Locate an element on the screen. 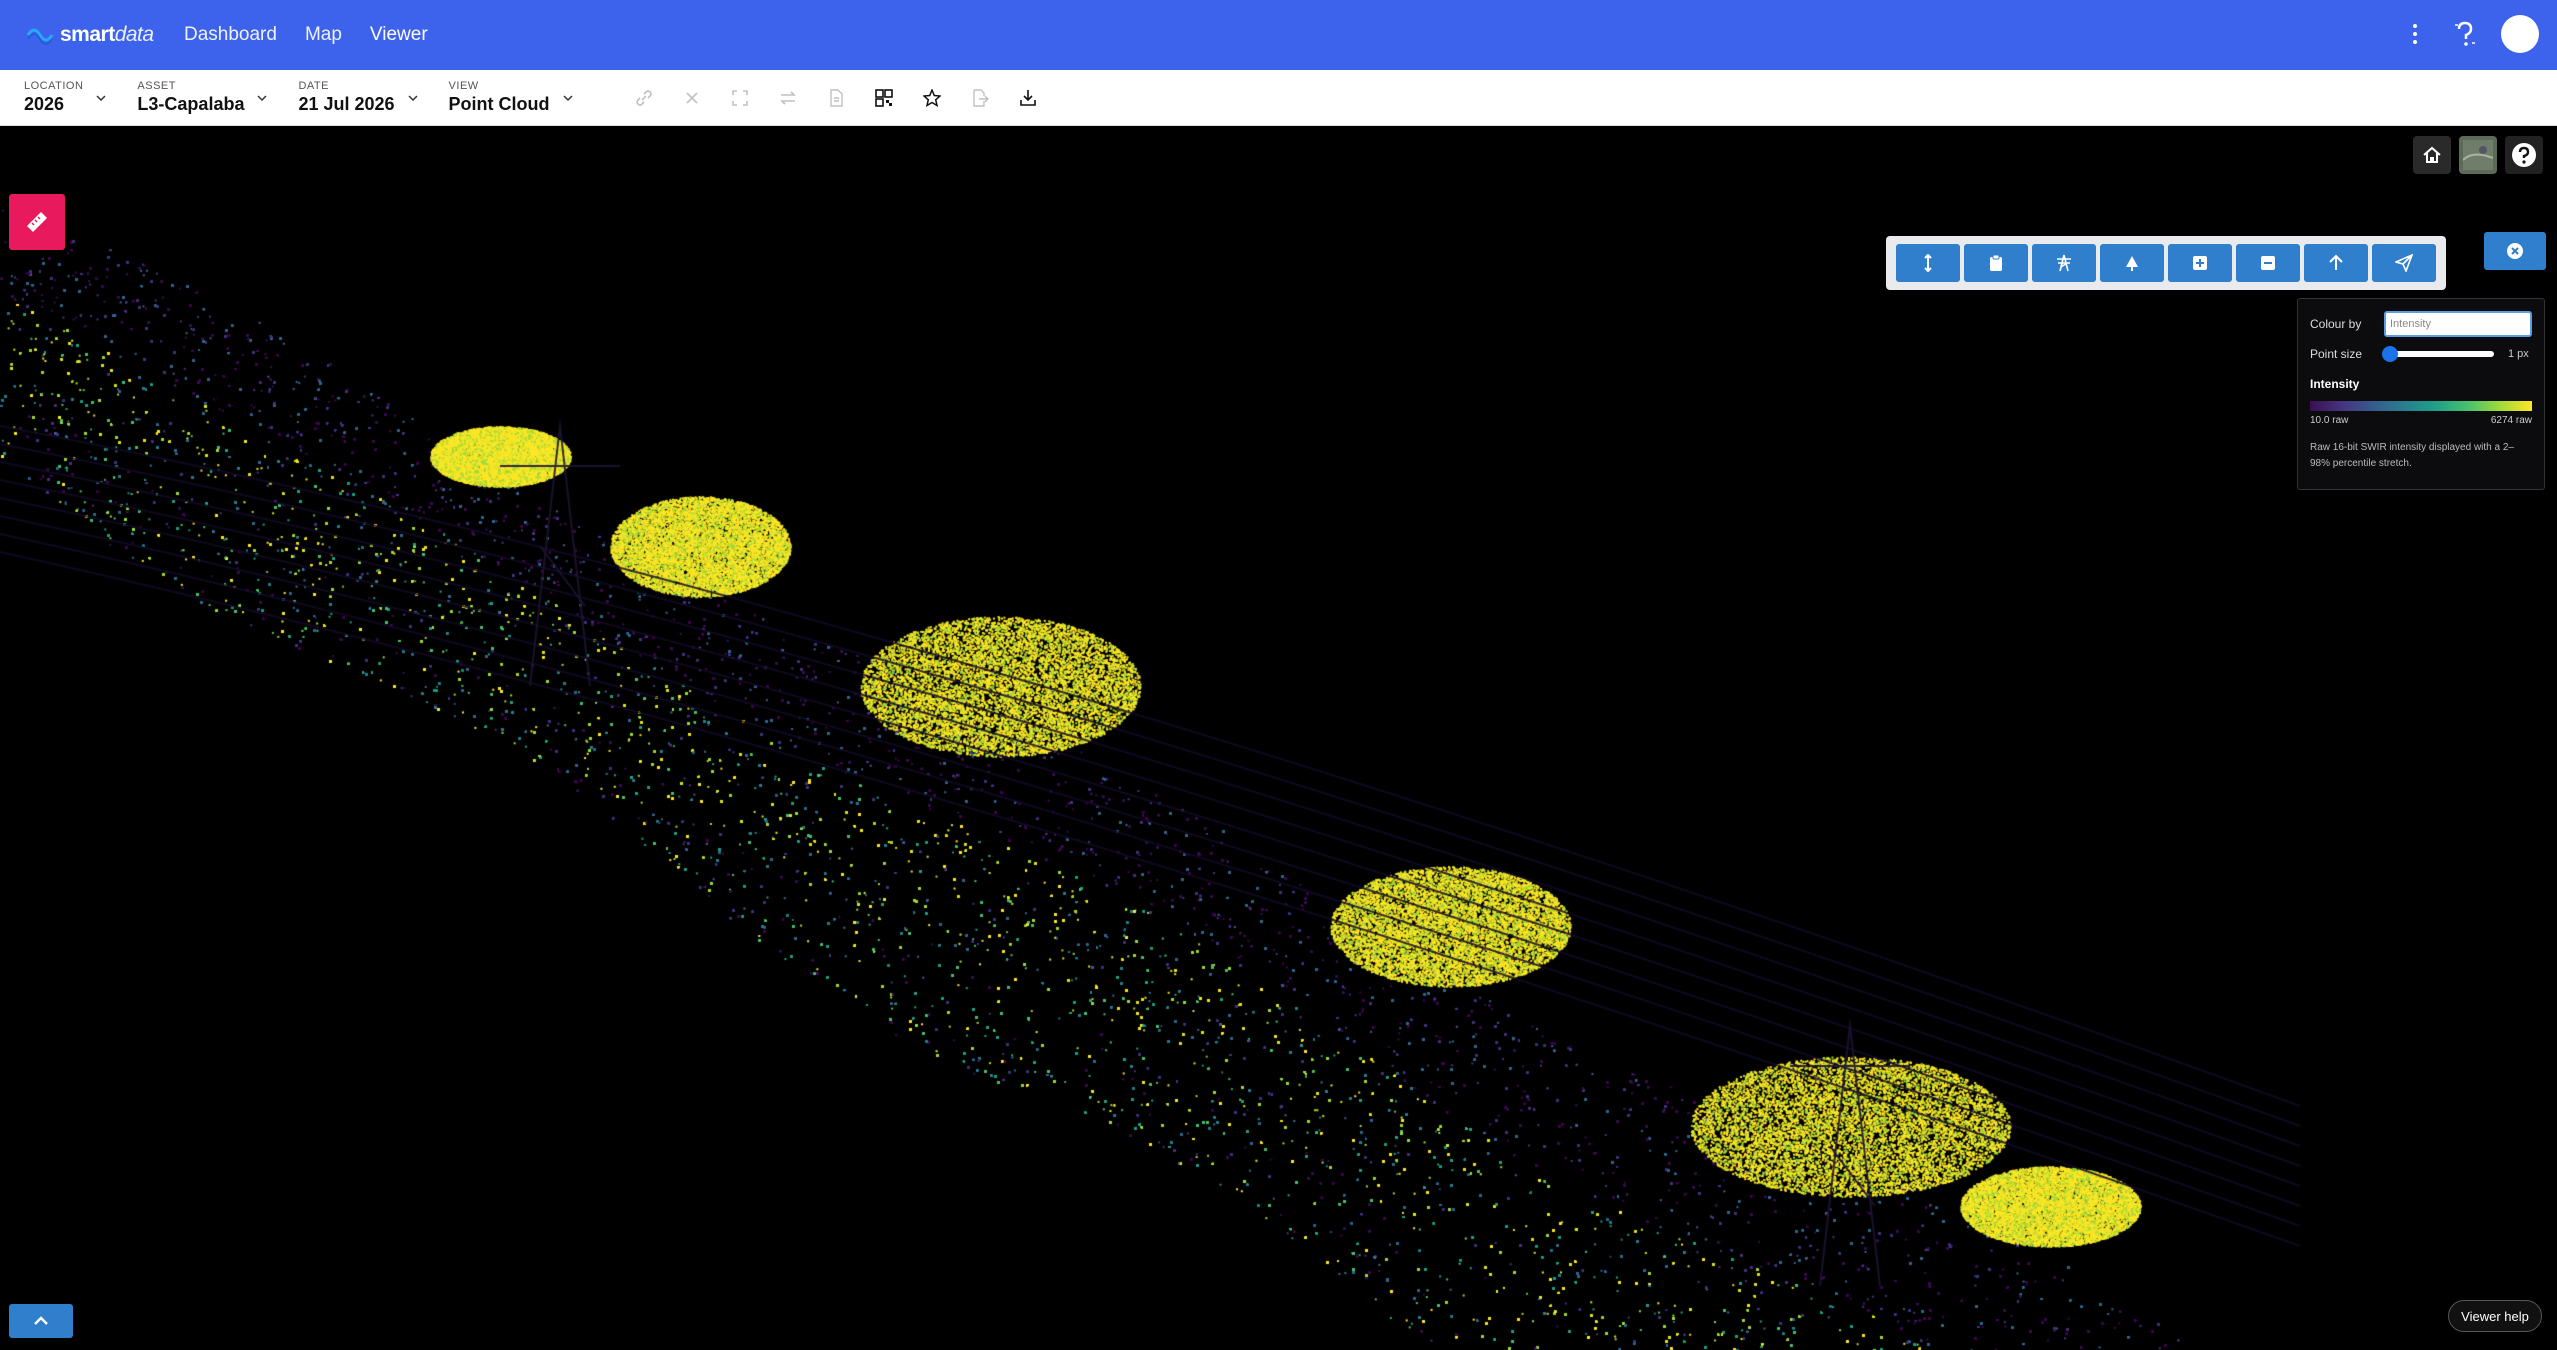  viewer-help-button: Viewer help is located at coordinates (2495, 1316).